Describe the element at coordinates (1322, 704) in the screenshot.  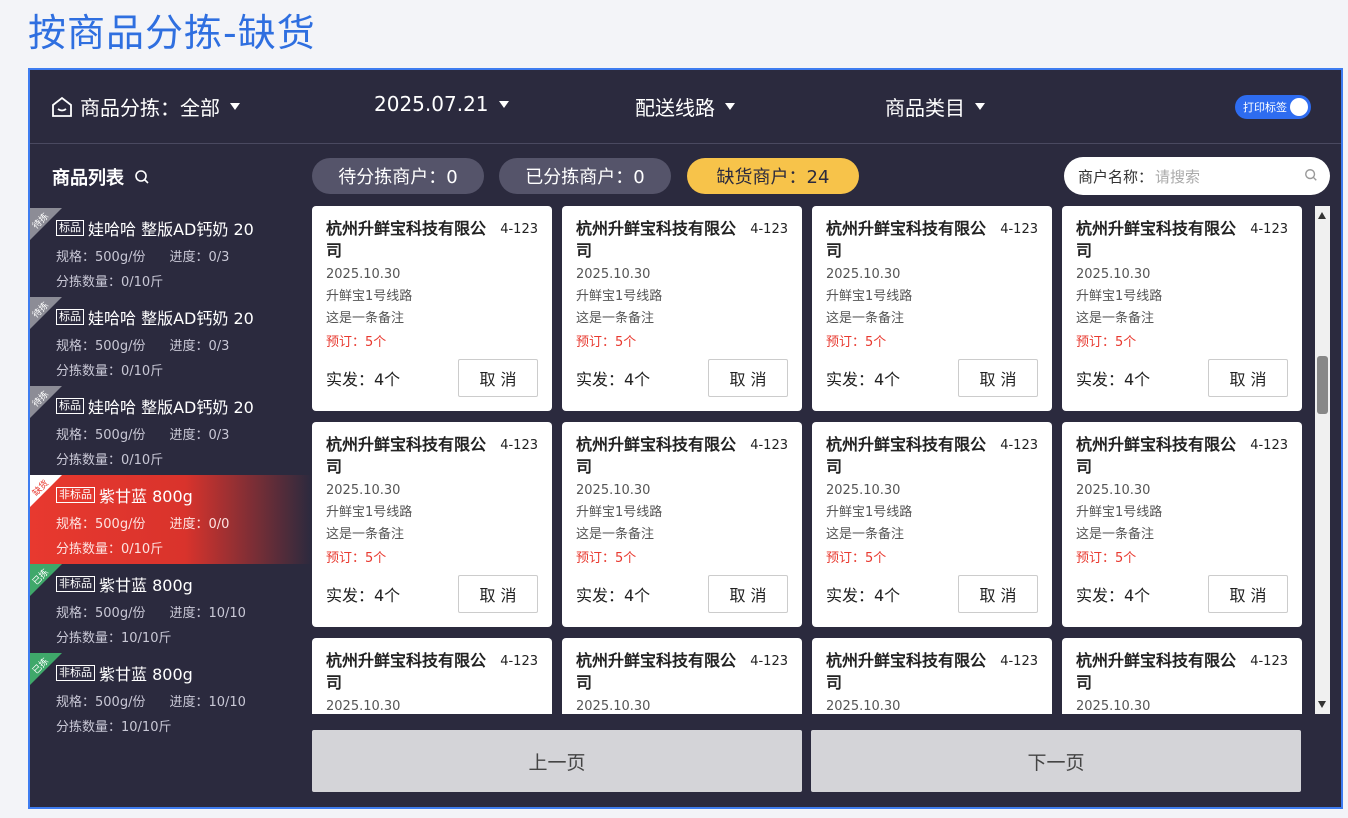
I see `scroll-down-arrow` at that location.